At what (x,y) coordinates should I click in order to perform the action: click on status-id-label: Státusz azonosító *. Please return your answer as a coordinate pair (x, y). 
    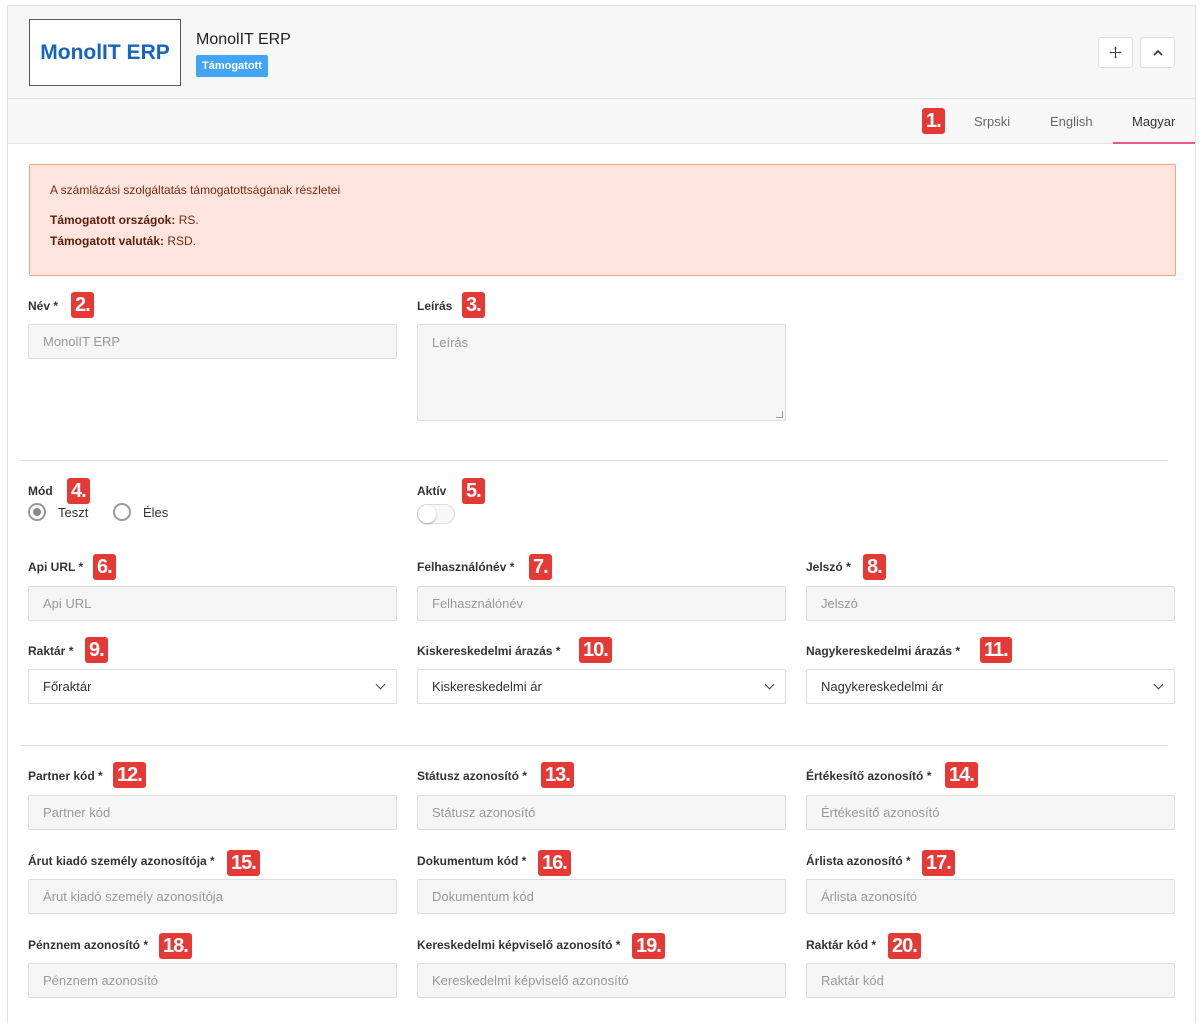
    Looking at the image, I should click on (472, 776).